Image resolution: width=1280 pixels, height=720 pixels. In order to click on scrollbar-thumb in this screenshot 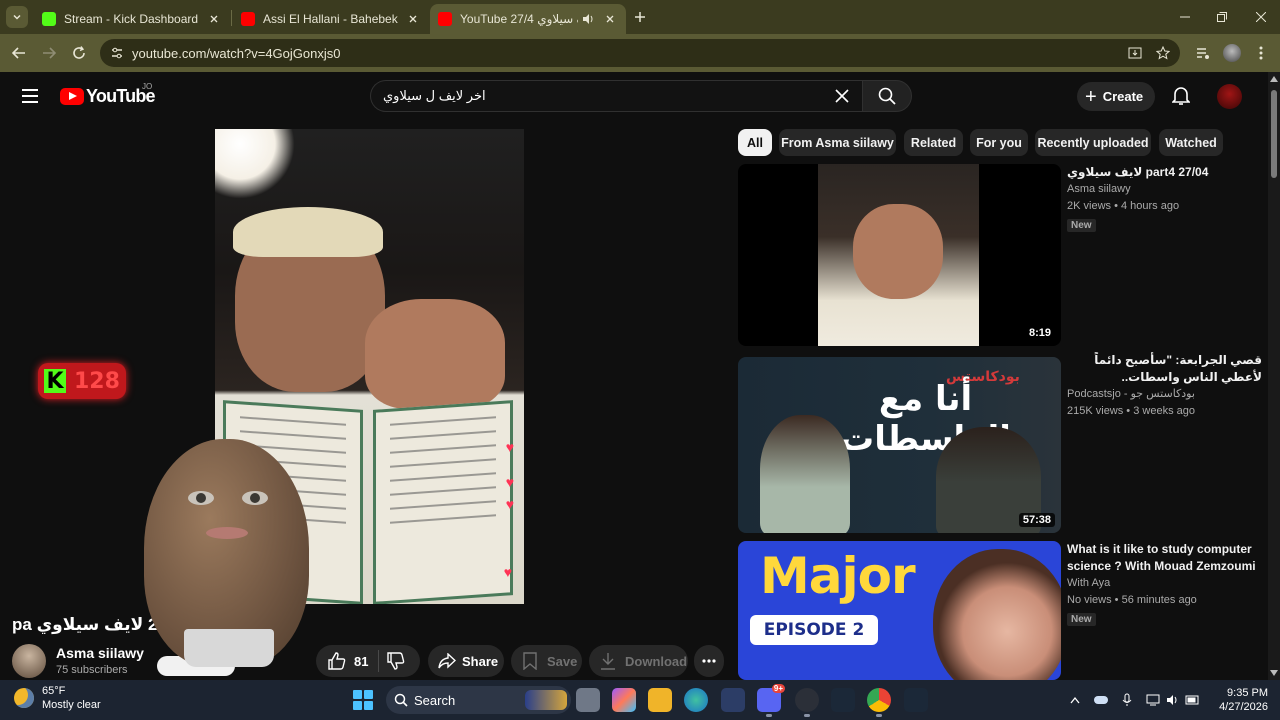, I will do `click(1274, 134)`.